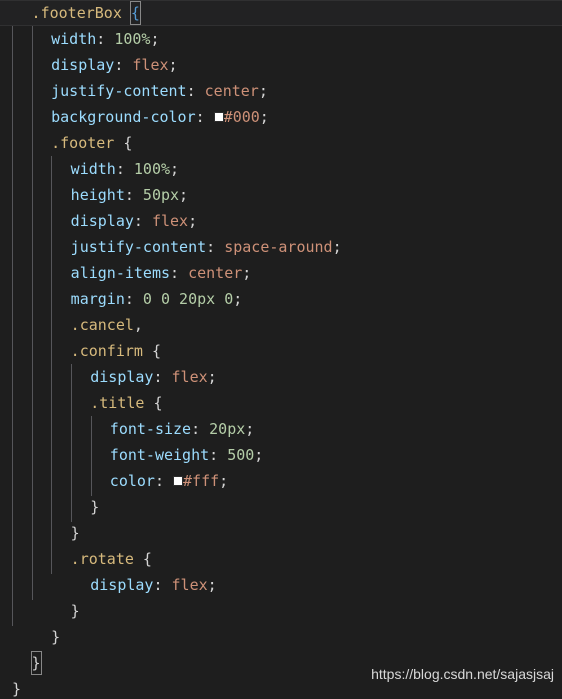 This screenshot has height=699, width=562. Describe the element at coordinates (138, 325) in the screenshot. I see `code-token: ,` at that location.